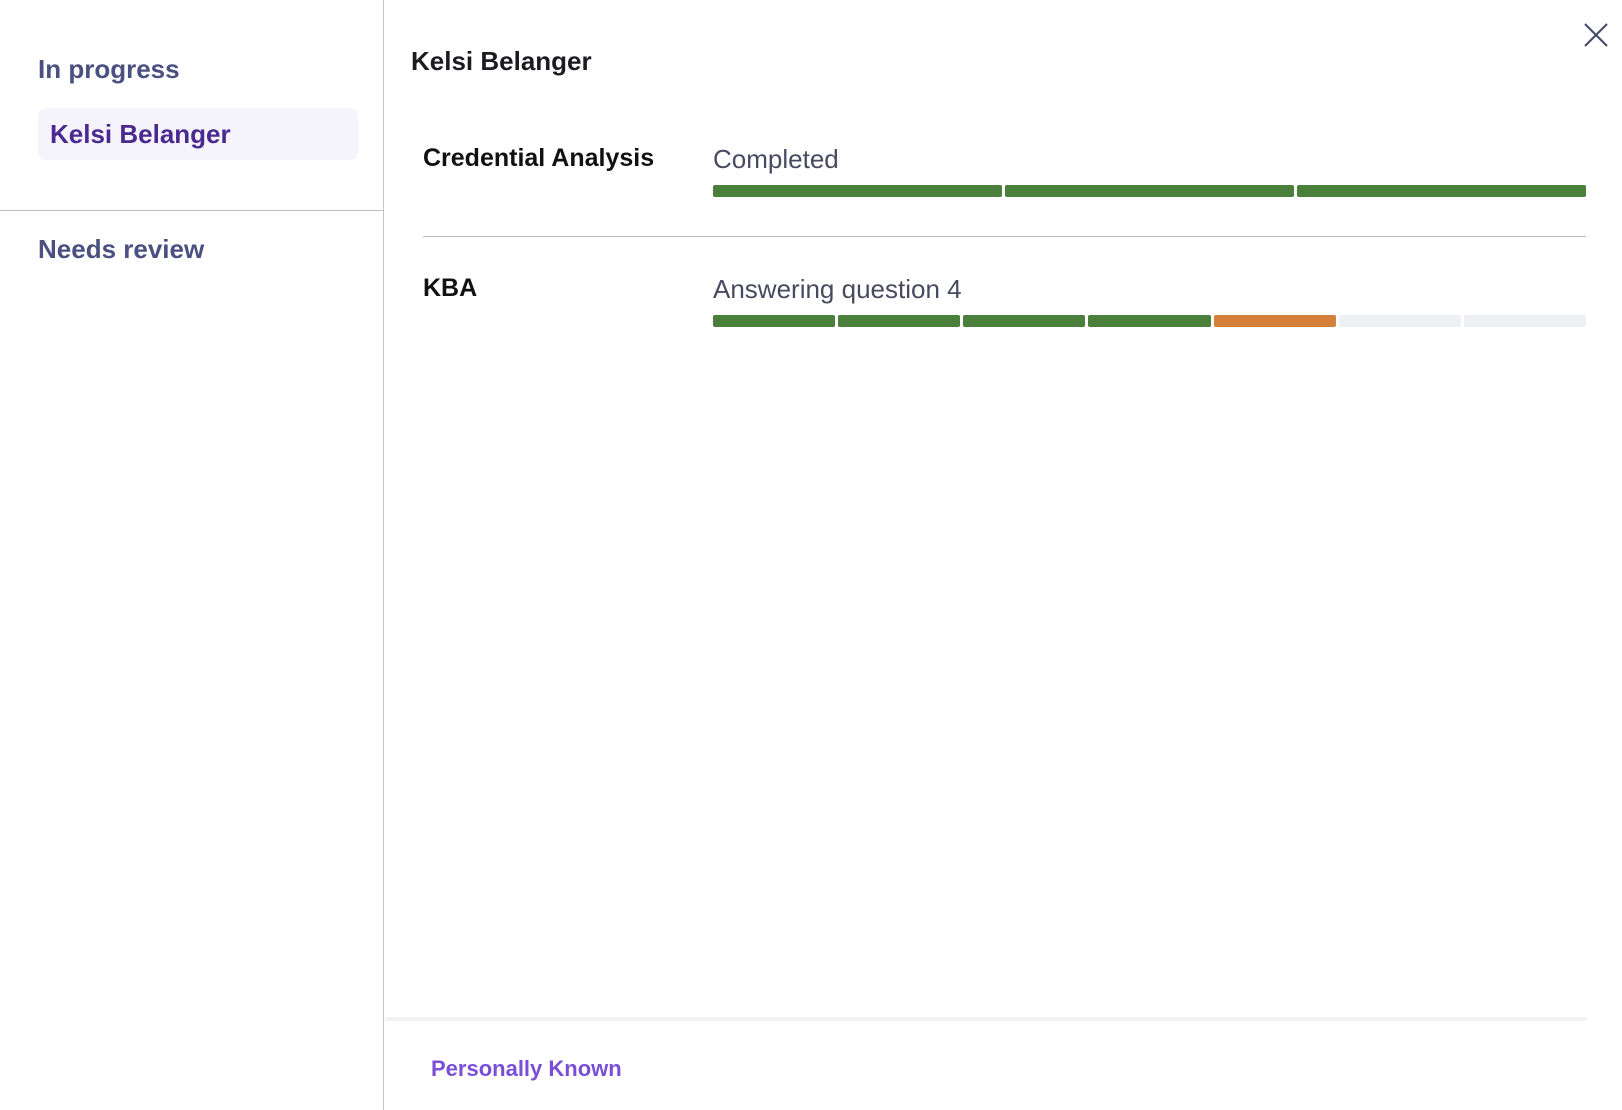  What do you see at coordinates (985, 1019) in the screenshot?
I see `footer-divider` at bounding box center [985, 1019].